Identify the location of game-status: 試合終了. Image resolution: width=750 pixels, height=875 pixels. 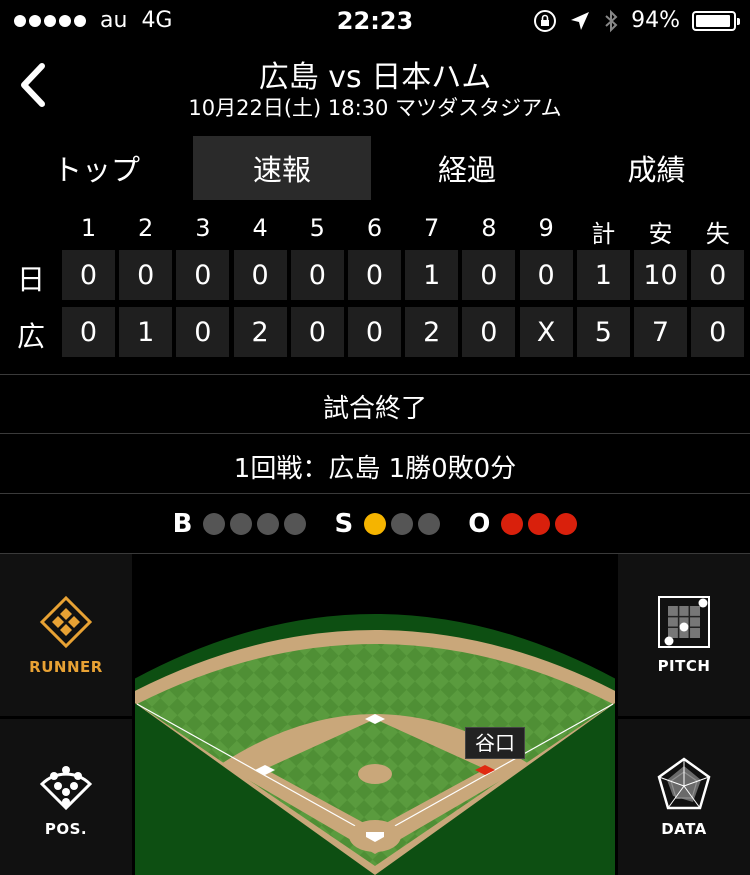
(374, 409).